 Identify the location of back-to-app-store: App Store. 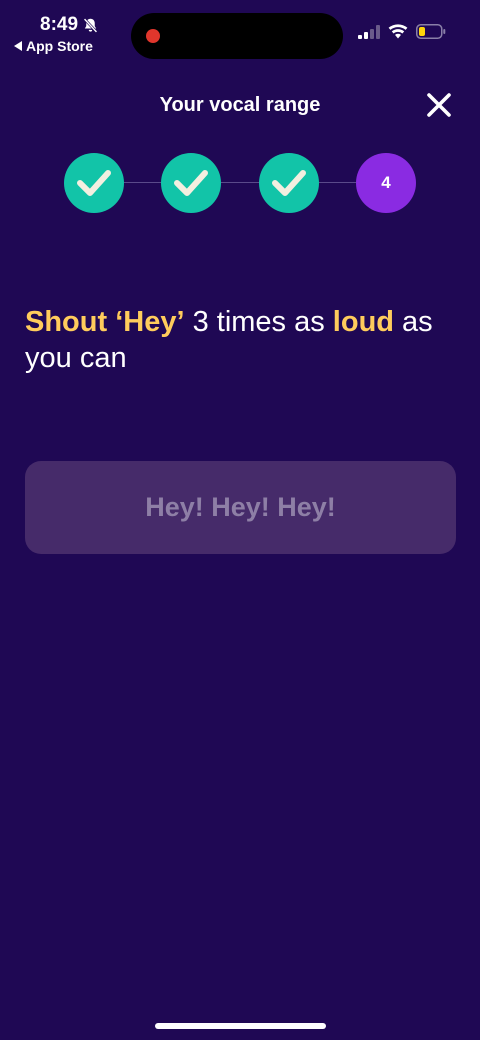
(53, 46).